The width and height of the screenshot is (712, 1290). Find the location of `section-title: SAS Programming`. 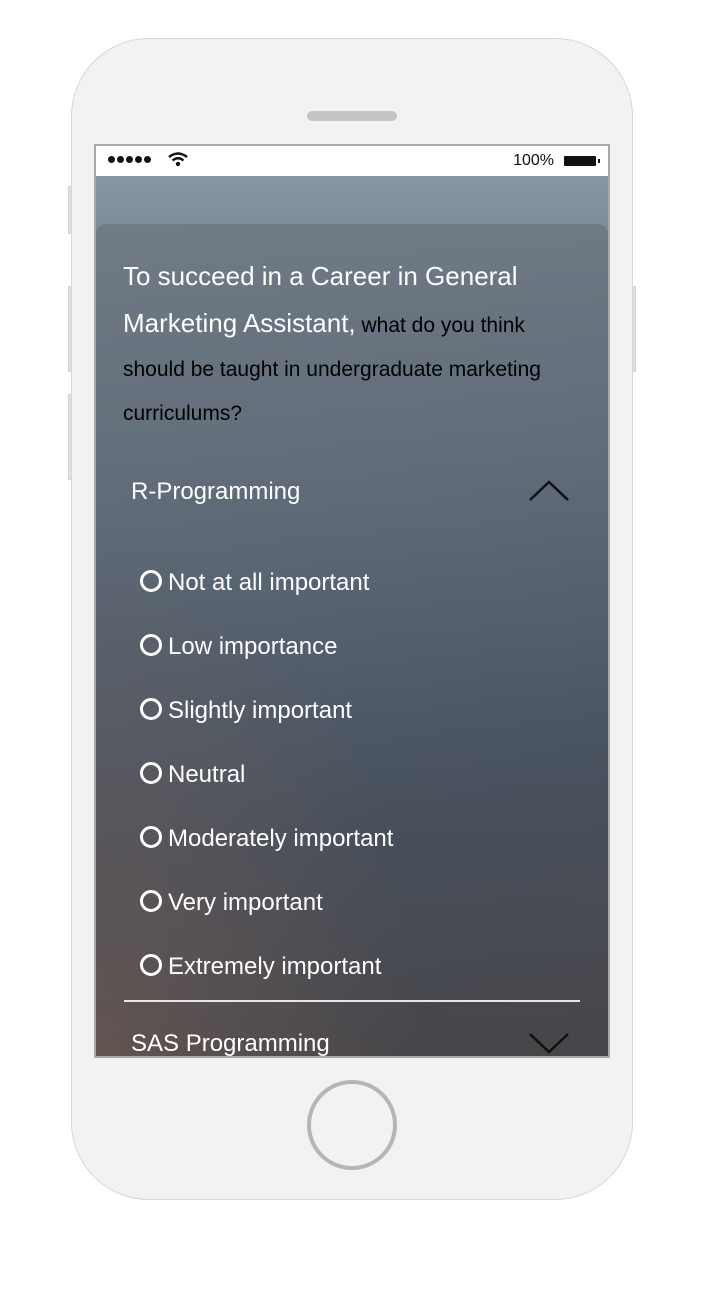

section-title: SAS Programming is located at coordinates (230, 1043).